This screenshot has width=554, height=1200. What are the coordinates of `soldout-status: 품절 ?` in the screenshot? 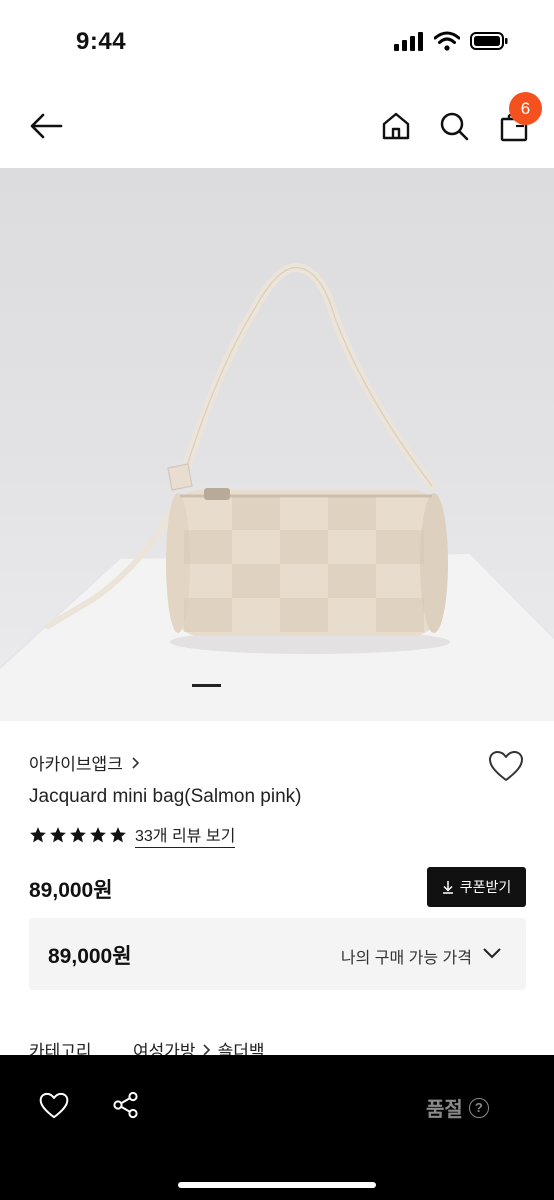 It's located at (457, 1107).